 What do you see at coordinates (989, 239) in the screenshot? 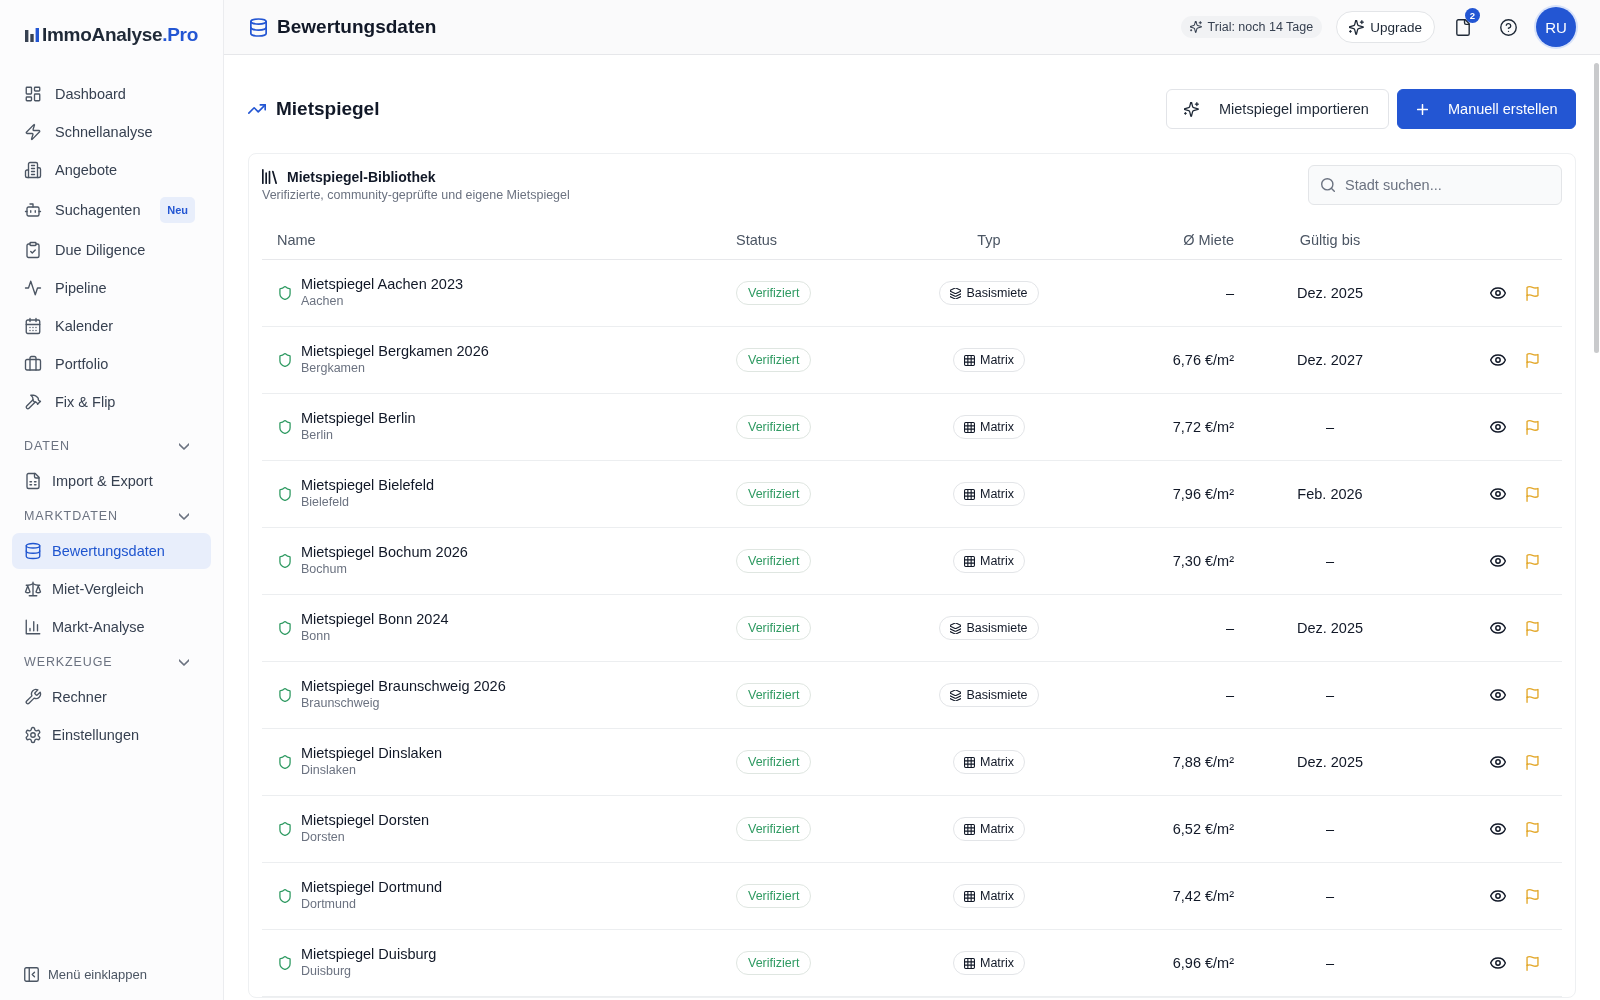
I see `column-header: Typ` at bounding box center [989, 239].